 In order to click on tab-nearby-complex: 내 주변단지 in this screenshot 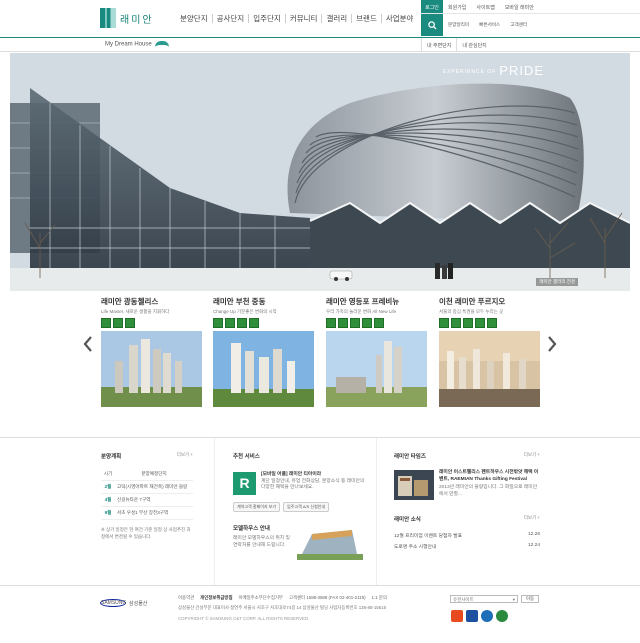, I will do `click(438, 45)`.